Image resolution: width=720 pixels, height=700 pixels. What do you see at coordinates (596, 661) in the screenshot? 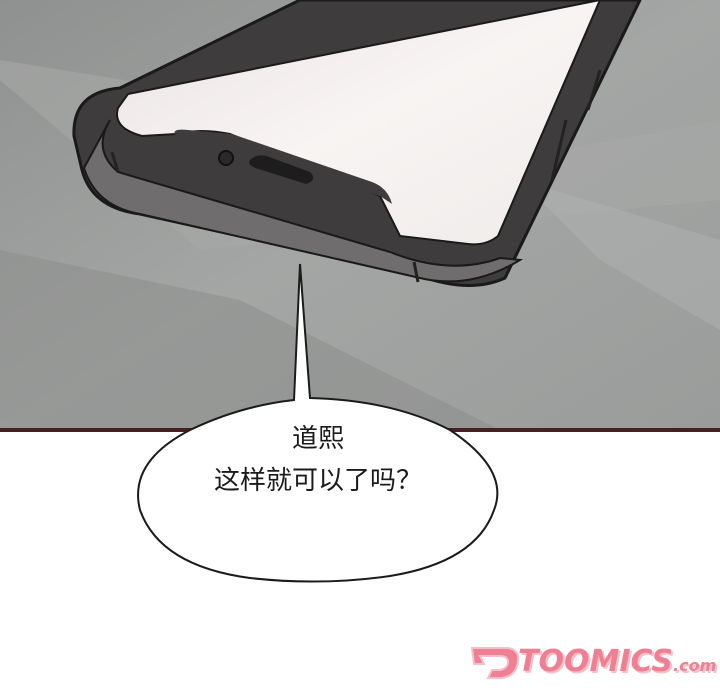
I see `watermark-brand: TOOMICS` at bounding box center [596, 661].